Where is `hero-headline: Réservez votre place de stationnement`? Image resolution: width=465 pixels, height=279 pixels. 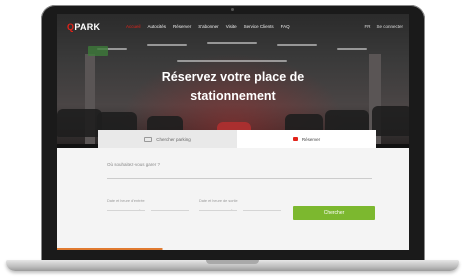
hero-headline: Réservez votre place de stationnement is located at coordinates (233, 86).